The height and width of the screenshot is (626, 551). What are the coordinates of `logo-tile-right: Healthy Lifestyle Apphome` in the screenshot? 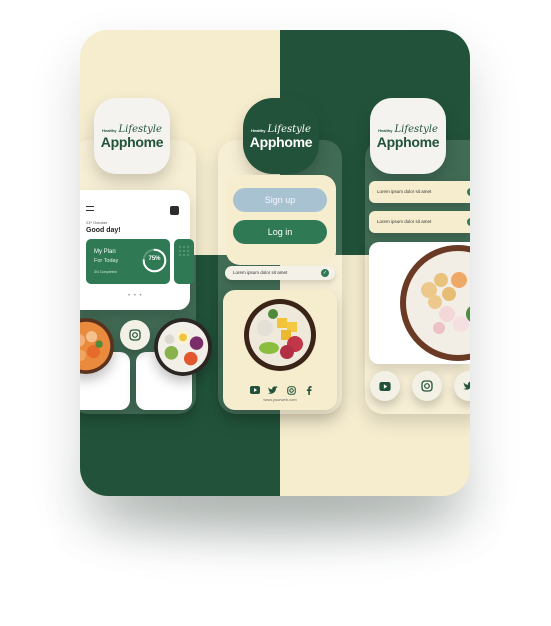 It's located at (408, 136).